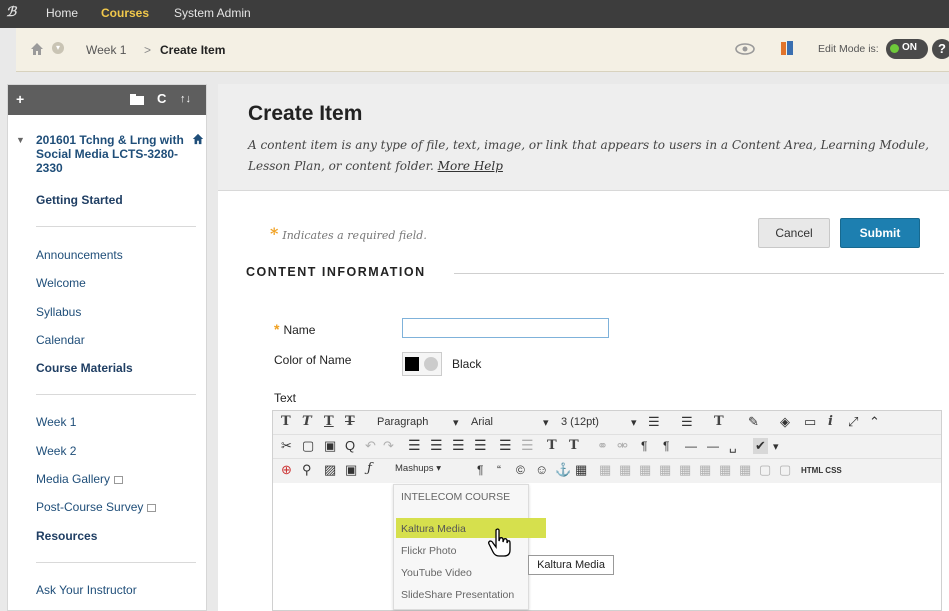 This screenshot has width=949, height=611. I want to click on name-input, so click(505, 328).